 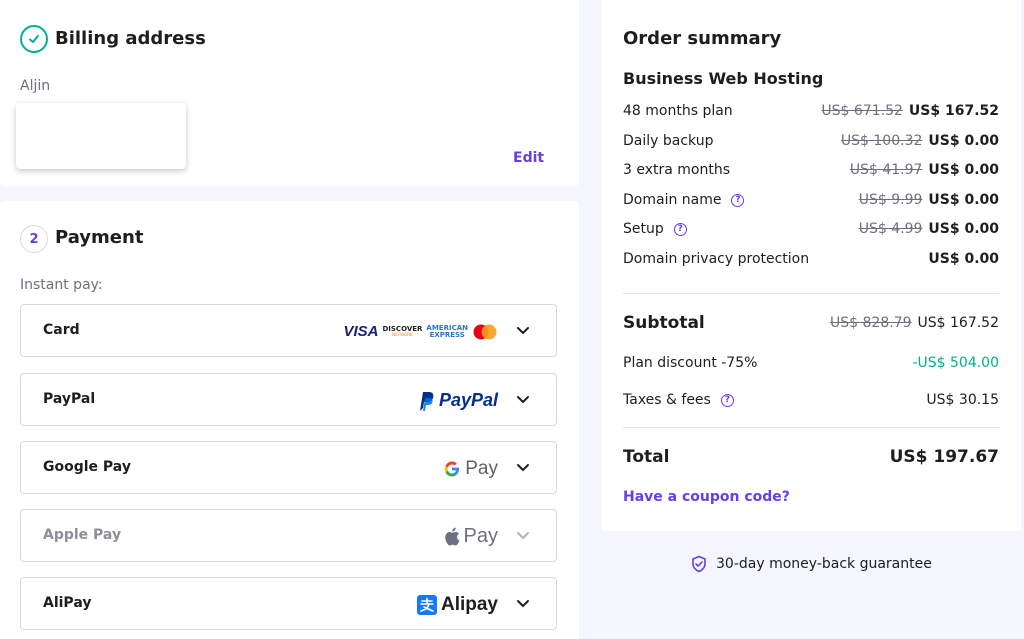 I want to click on total-row: Total US$ 197.67, so click(x=811, y=457).